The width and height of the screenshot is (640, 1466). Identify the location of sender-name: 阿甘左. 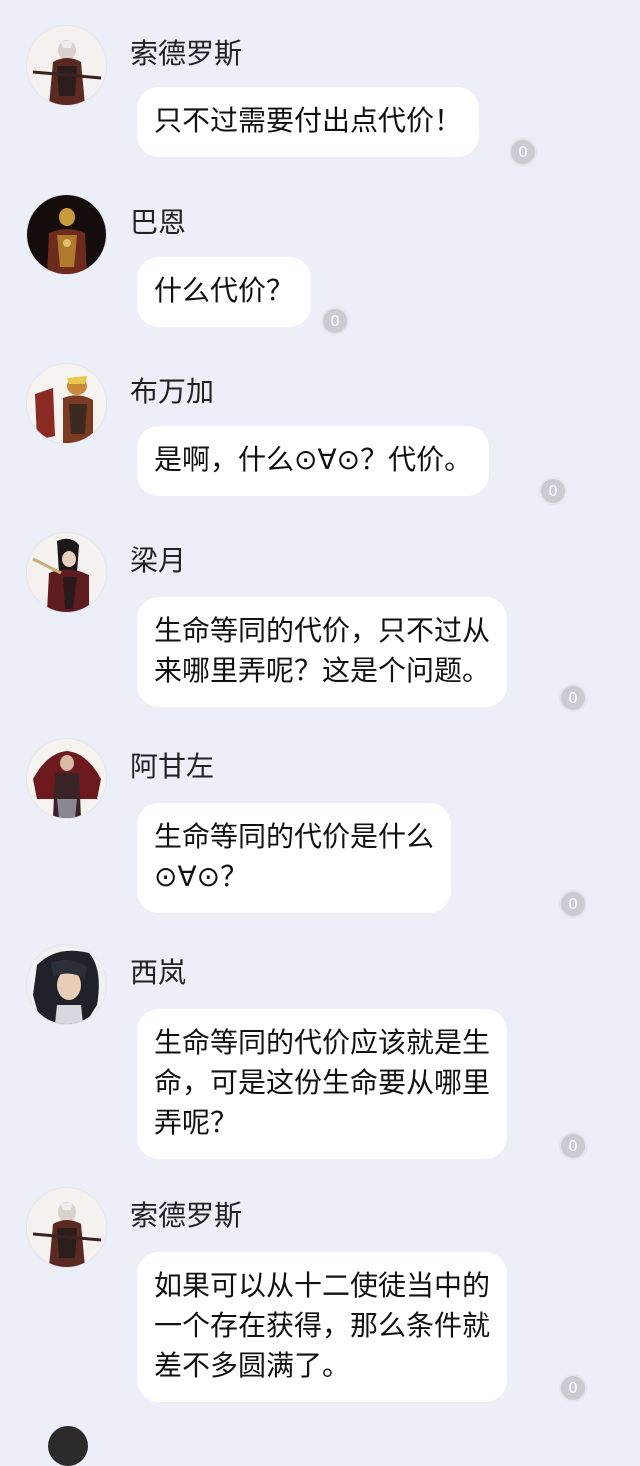
(172, 766).